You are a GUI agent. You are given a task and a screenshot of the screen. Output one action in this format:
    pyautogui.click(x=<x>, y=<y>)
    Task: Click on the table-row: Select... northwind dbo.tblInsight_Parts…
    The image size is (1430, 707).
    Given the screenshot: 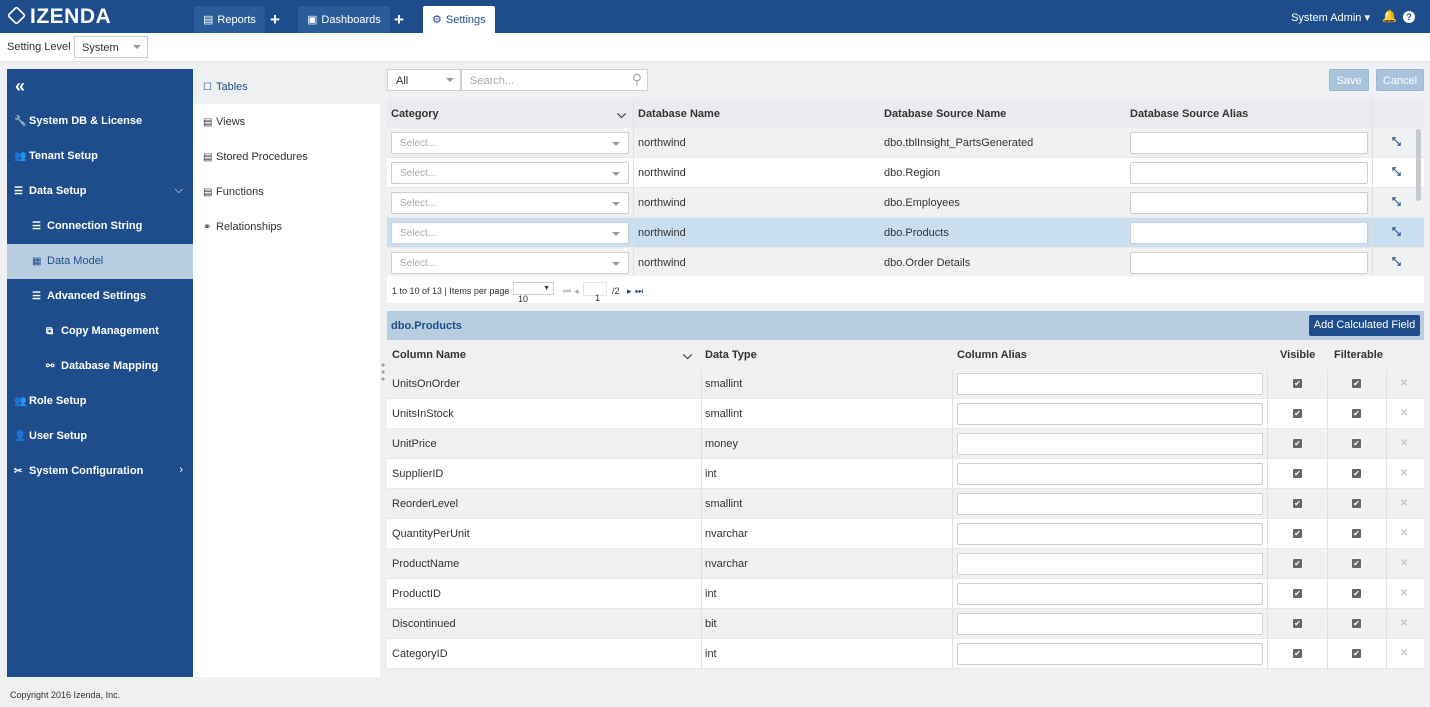 What is the action you would take?
    pyautogui.click(x=905, y=143)
    